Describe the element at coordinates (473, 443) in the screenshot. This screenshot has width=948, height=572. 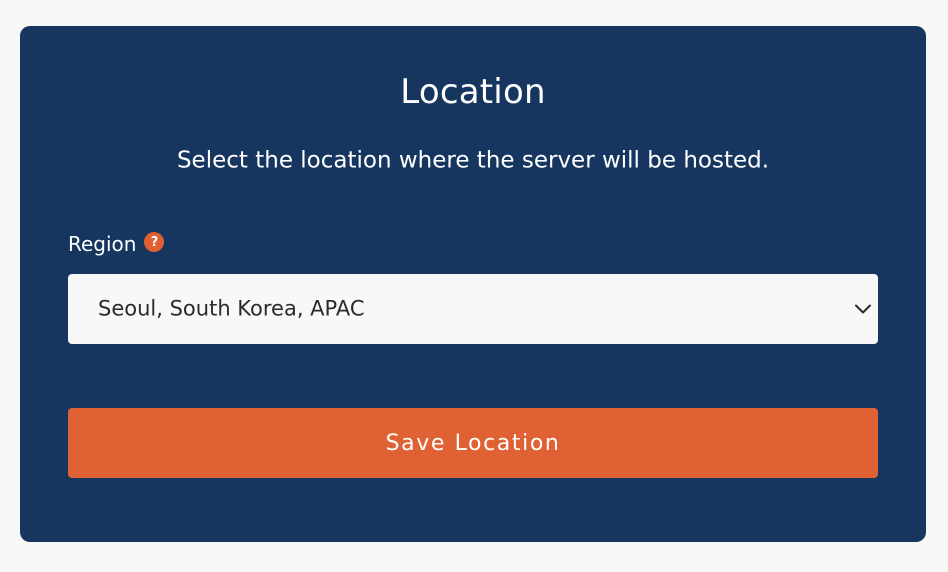
I see `save-location-button: Save Location` at that location.